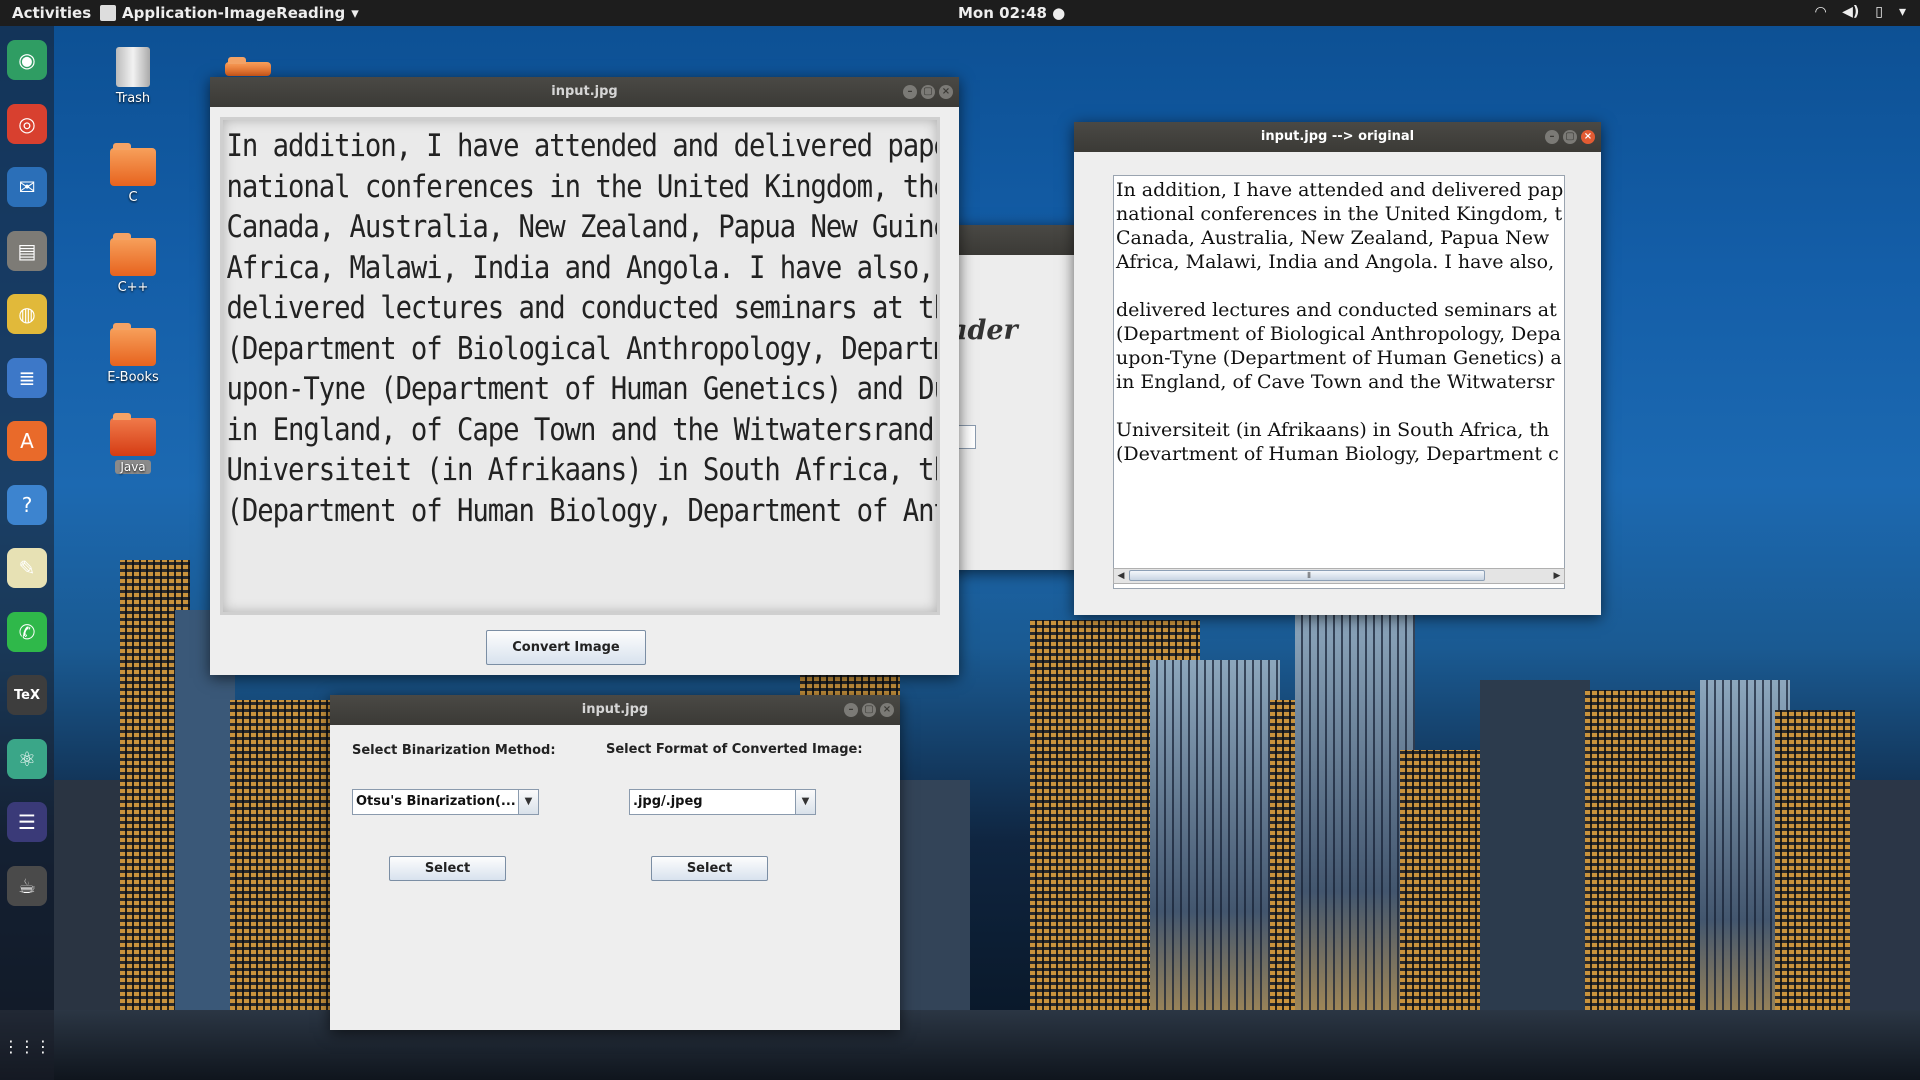  What do you see at coordinates (133, 467) in the screenshot?
I see `desktop-icon-label: Java` at bounding box center [133, 467].